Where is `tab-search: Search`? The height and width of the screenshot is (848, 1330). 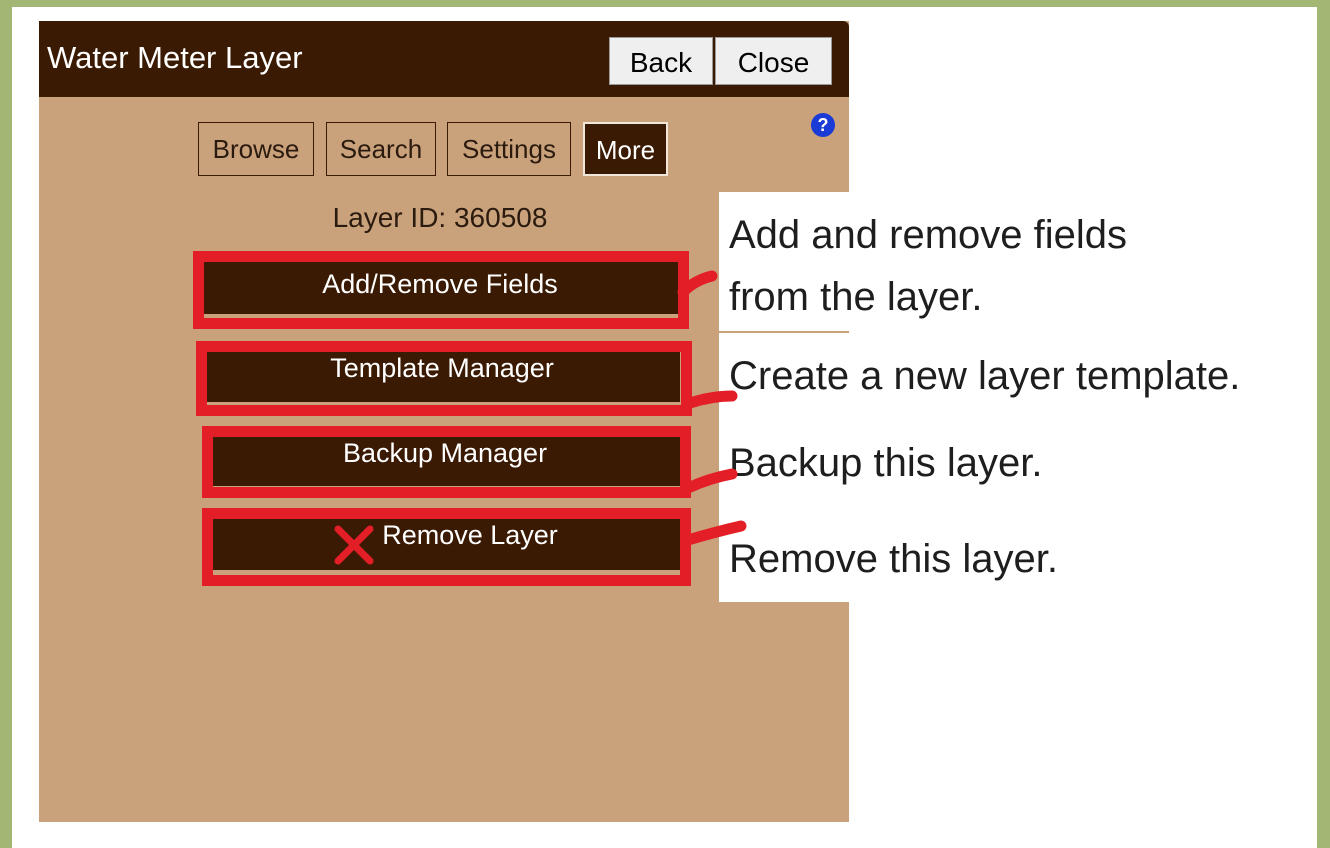
tab-search: Search is located at coordinates (381, 149).